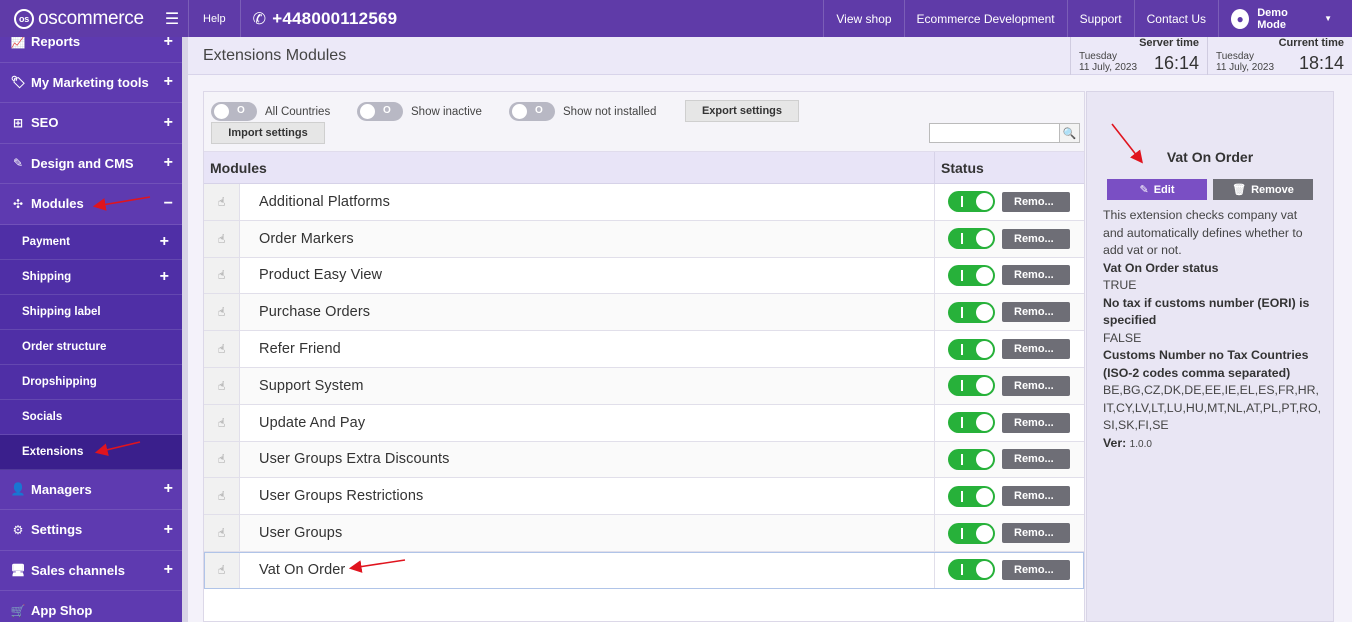  What do you see at coordinates (1100, 18) in the screenshot?
I see `support-link: Support` at bounding box center [1100, 18].